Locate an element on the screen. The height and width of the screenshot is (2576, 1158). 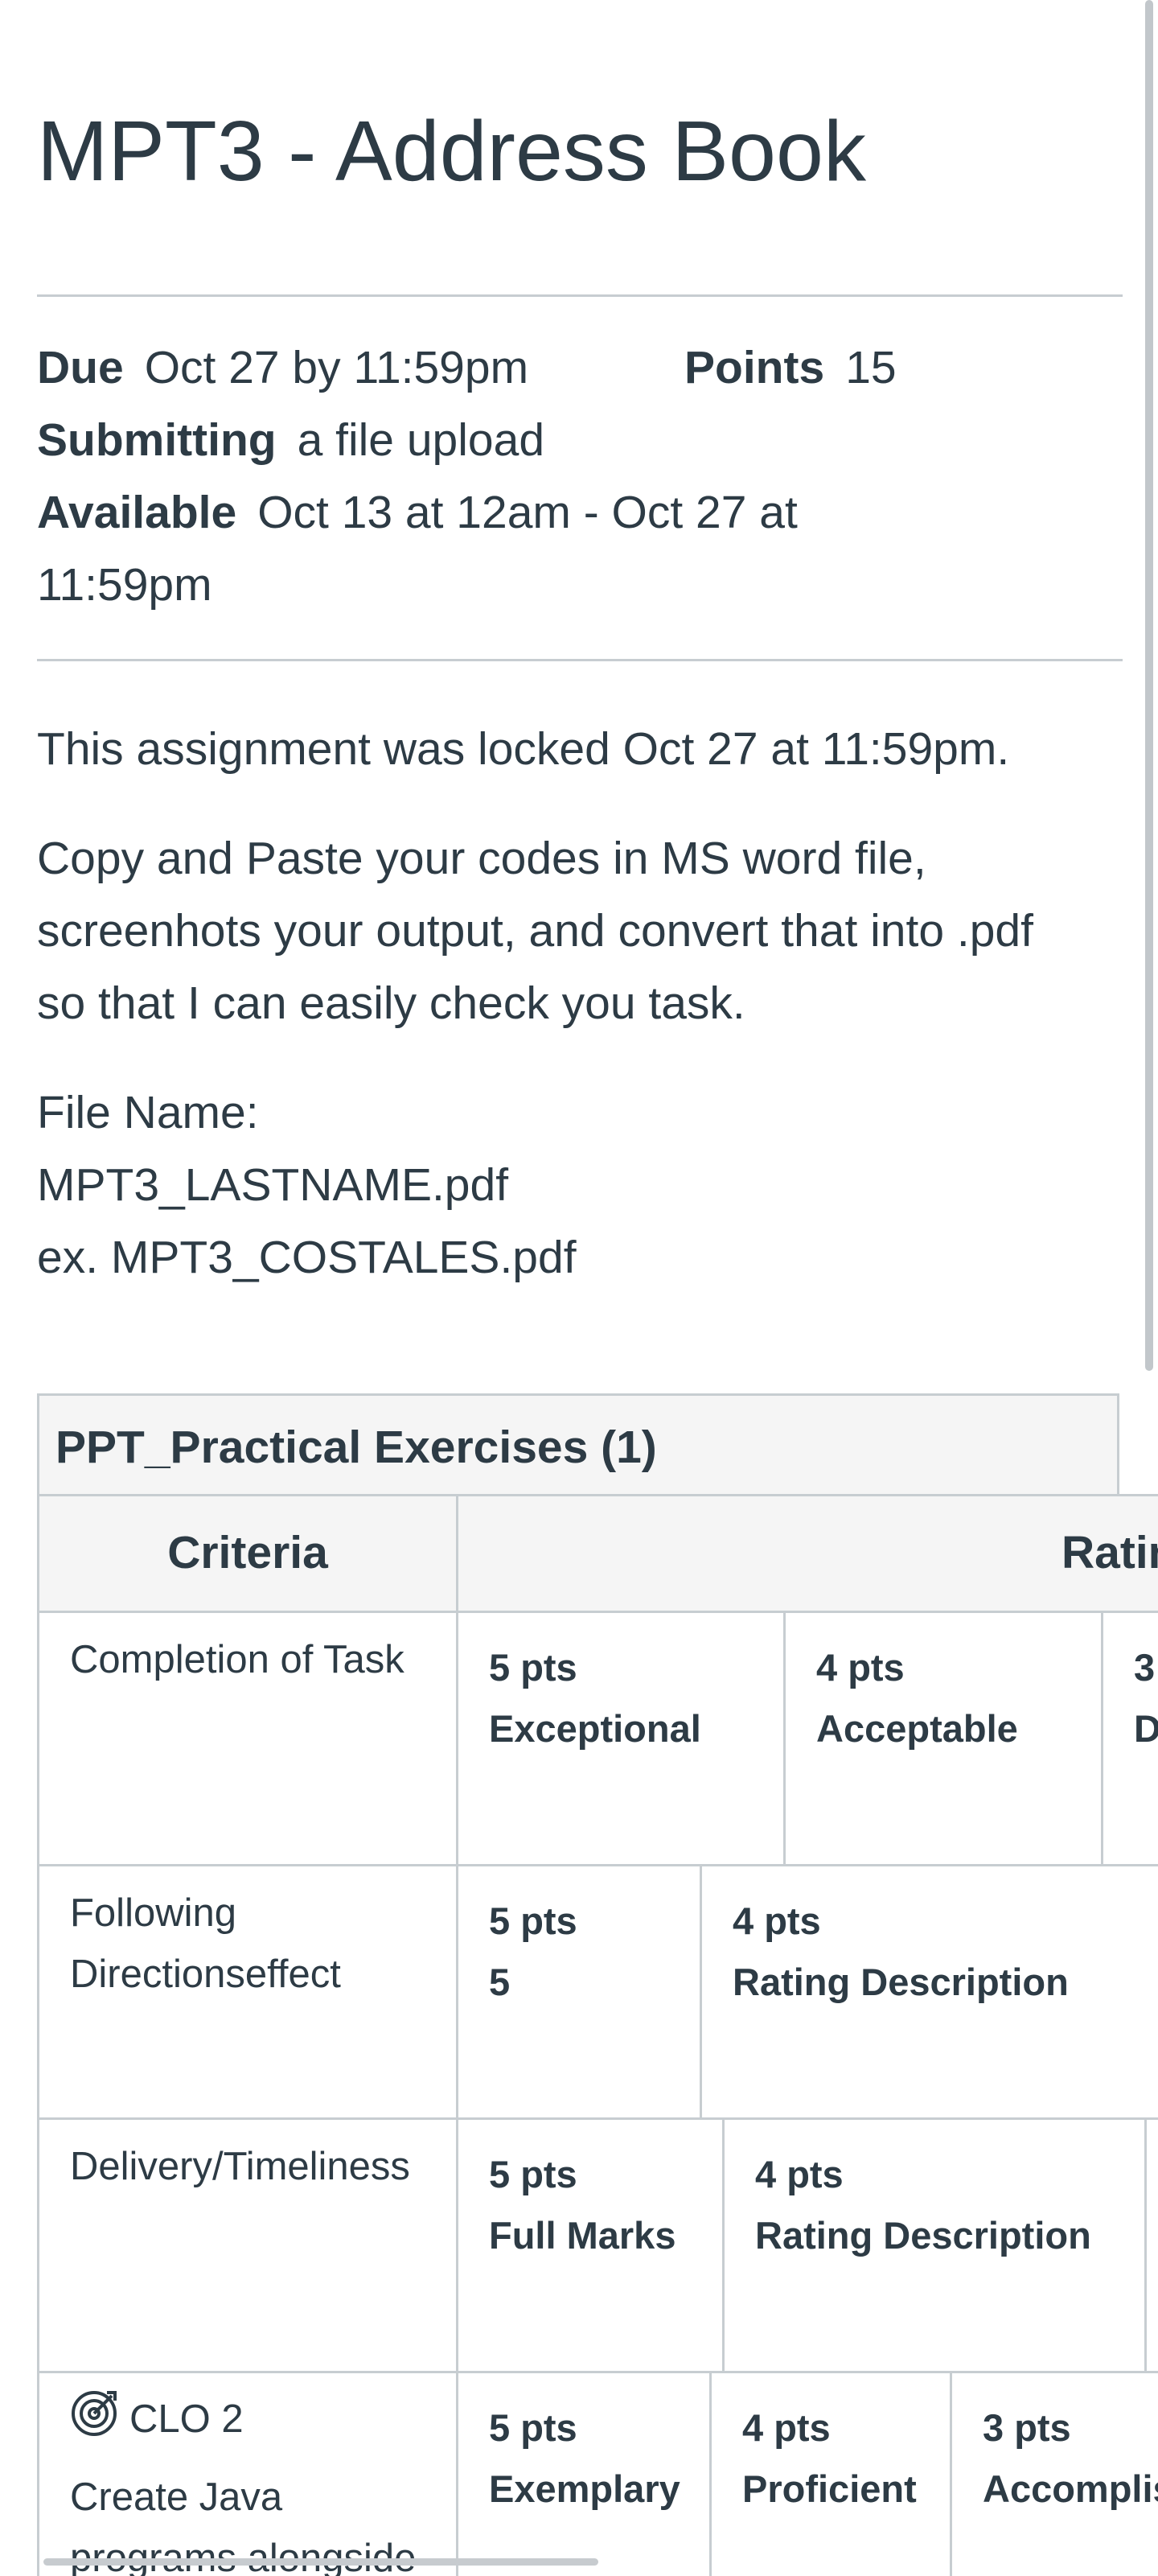
table-row-criterion: CLO 2 Create Java programs alongside is located at coordinates (247, 2473).